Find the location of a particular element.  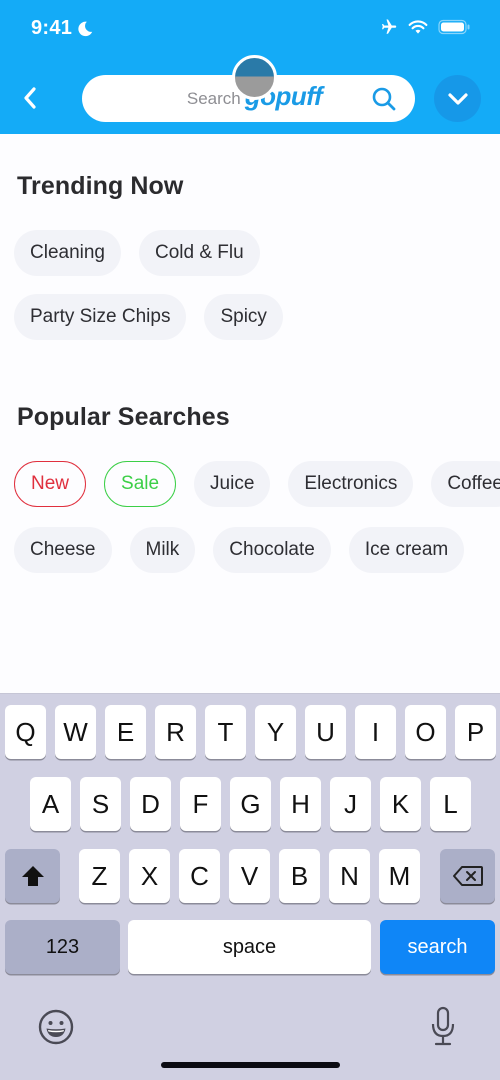

trending-chip: Spicy is located at coordinates (243, 317).